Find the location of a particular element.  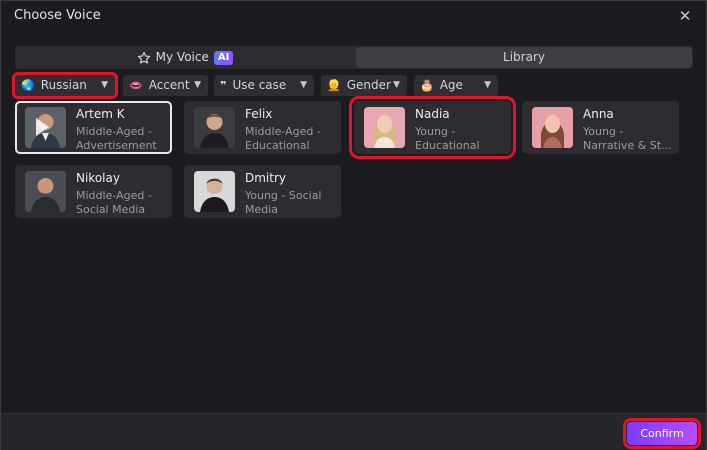

voice-description-line: Media is located at coordinates (262, 209).